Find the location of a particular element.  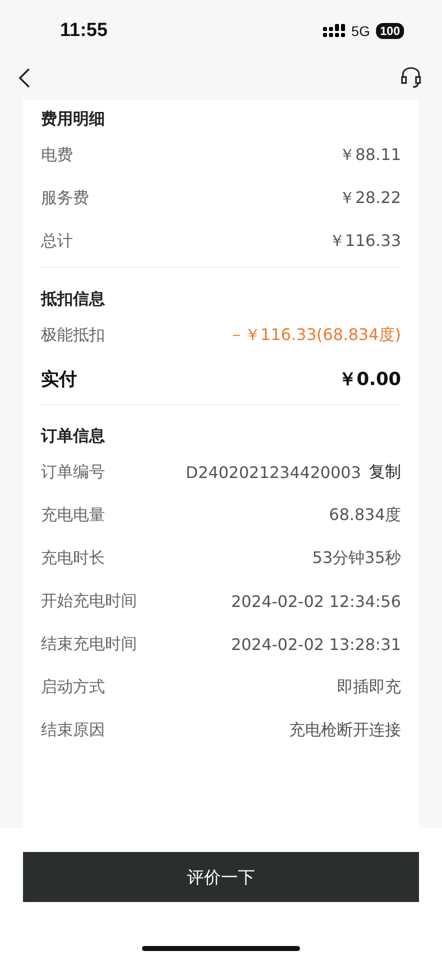

row-label: 开始充电时间 is located at coordinates (89, 601).